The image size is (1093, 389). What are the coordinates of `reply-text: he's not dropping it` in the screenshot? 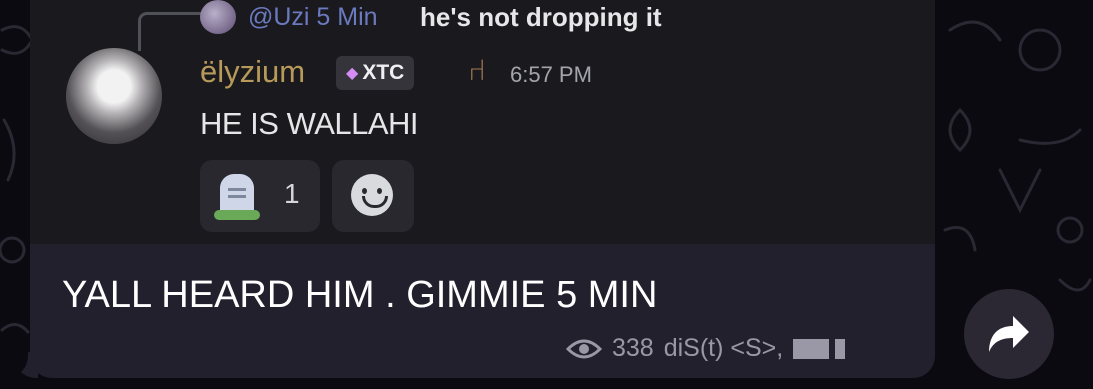 It's located at (541, 17).